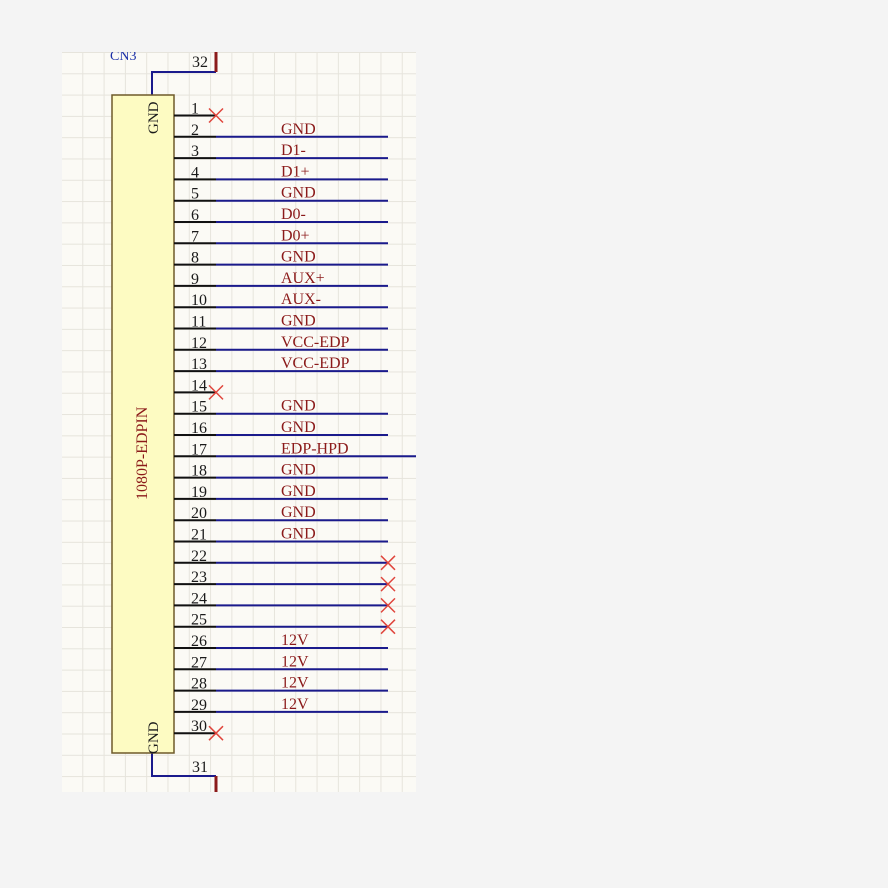  I want to click on component-part-name: 1080P-EDPIN, so click(142, 453).